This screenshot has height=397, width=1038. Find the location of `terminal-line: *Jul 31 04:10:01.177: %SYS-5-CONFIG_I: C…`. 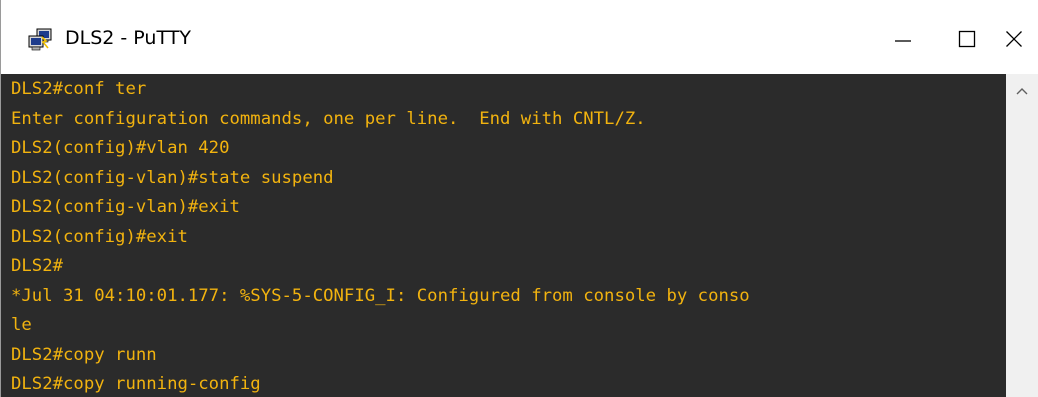

terminal-line: *Jul 31 04:10:01.177: %SYS-5-CONFIG_I: C… is located at coordinates (380, 296).